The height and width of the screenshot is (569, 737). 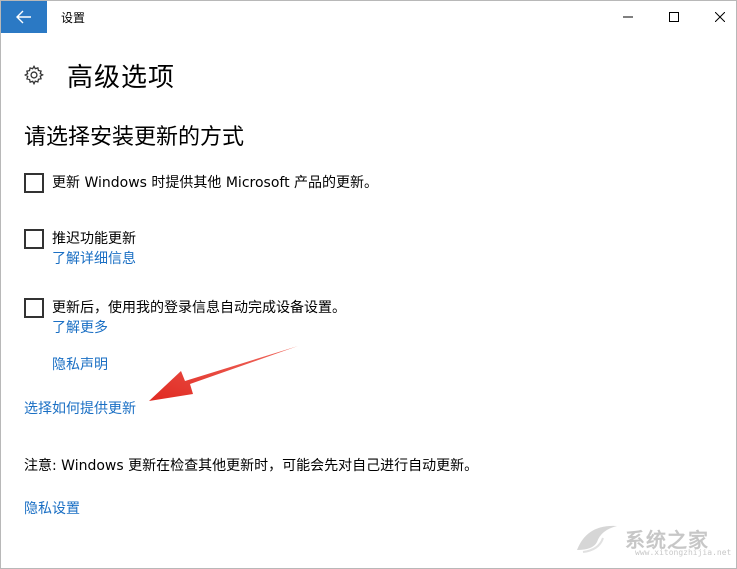 I want to click on section-title: 请选择安装更新的方式, so click(x=134, y=137).